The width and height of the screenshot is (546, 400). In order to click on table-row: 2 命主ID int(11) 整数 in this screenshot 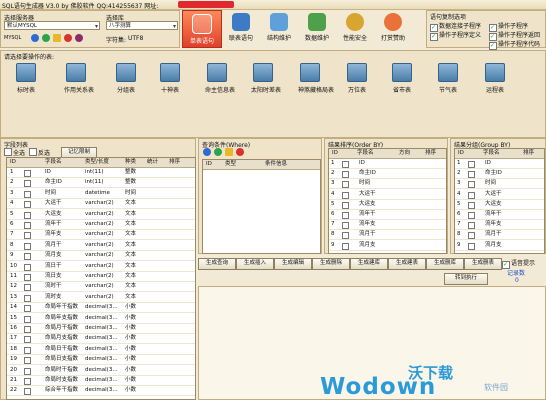, I will do `click(101, 183)`.